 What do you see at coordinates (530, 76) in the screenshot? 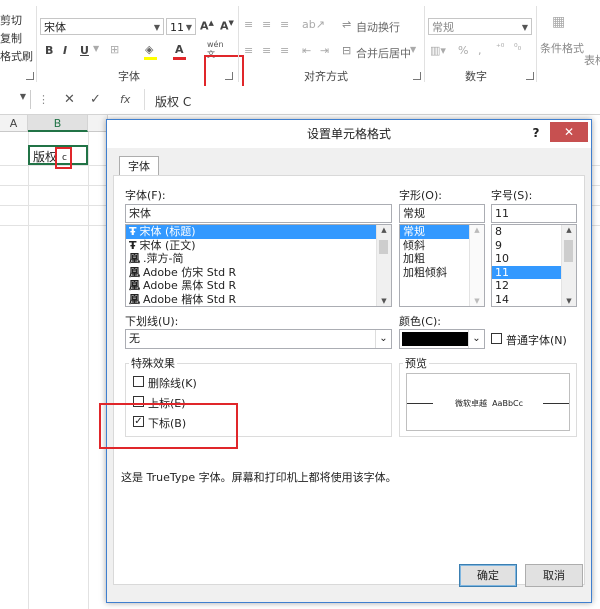
I see `number-launcher-icon` at bounding box center [530, 76].